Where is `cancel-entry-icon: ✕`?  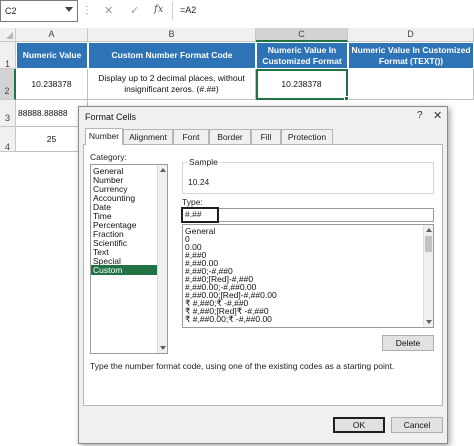
cancel-entry-icon: ✕ is located at coordinates (108, 10).